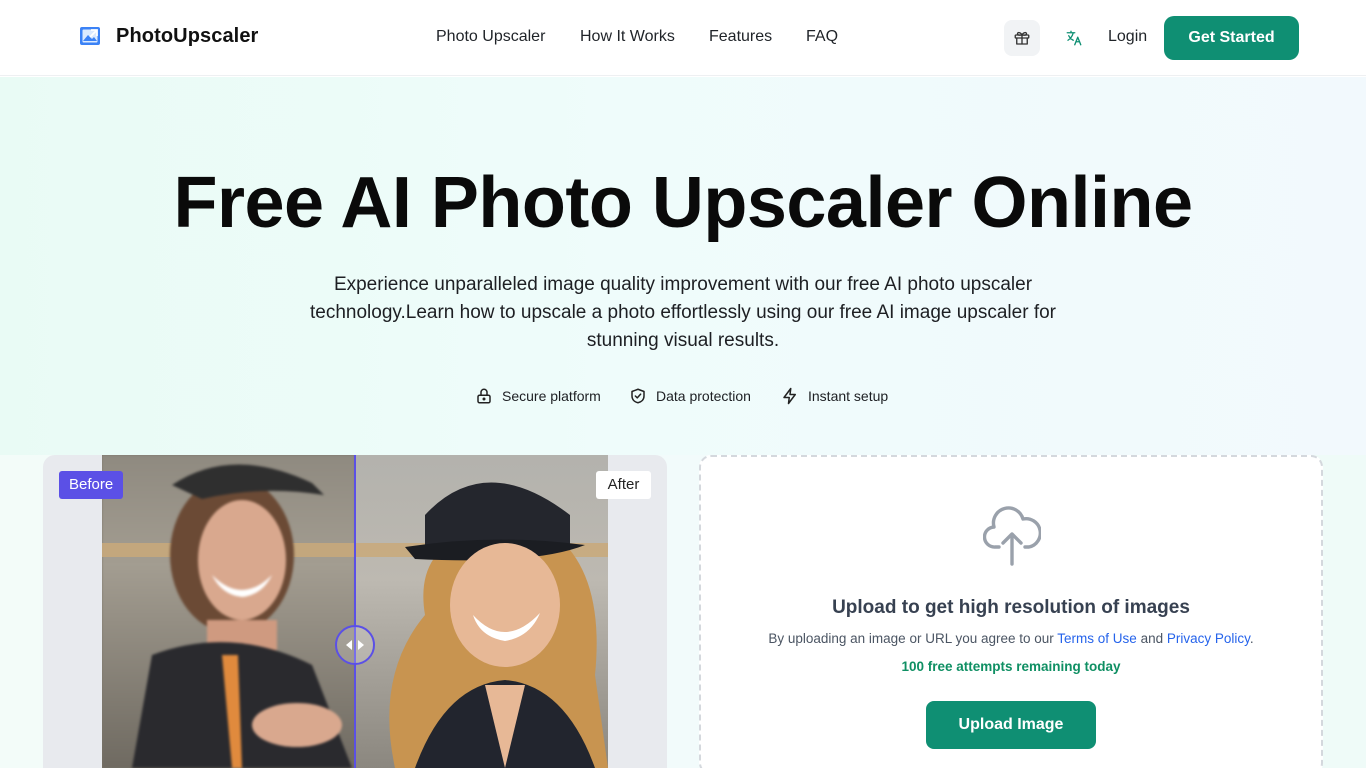 The image size is (1366, 768). Describe the element at coordinates (789, 396) in the screenshot. I see `lightning-icon` at that location.